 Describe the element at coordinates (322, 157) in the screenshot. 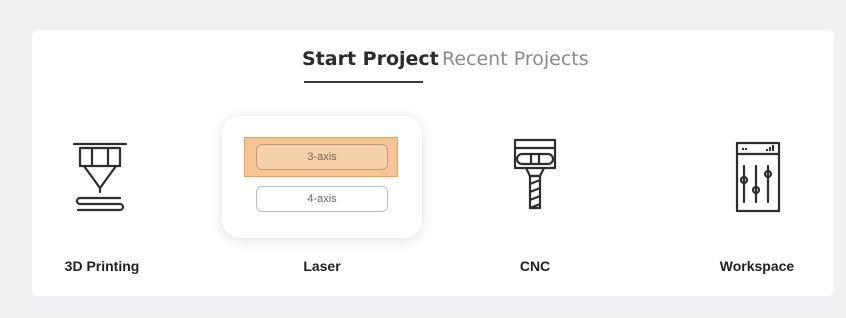

I see `axis-option-3-axis: 3-axis` at that location.